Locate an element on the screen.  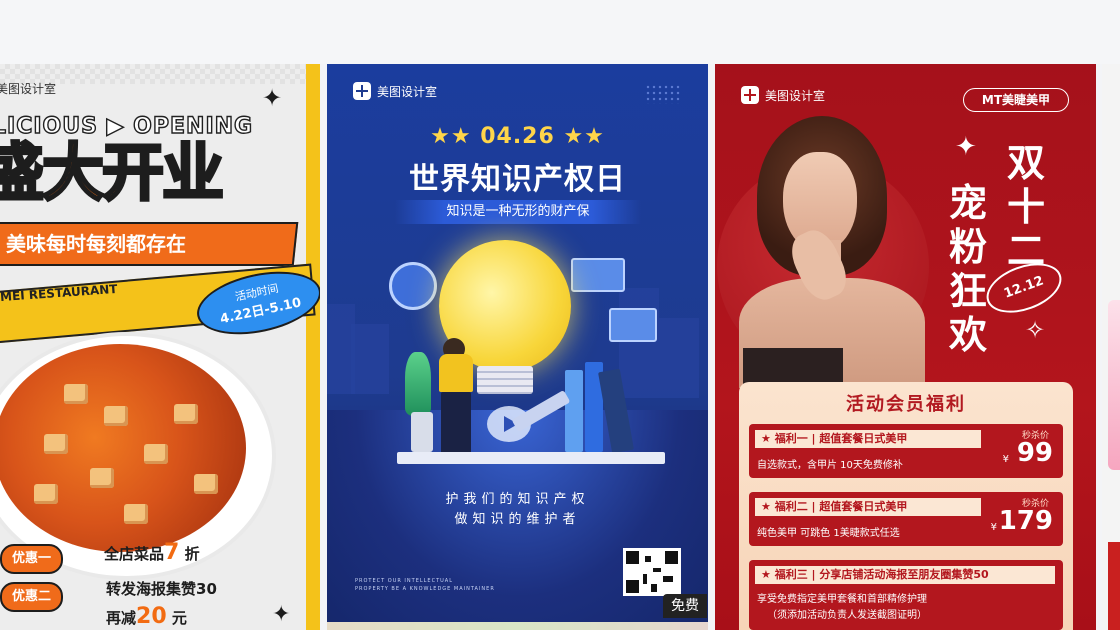
date-text: 04.26 is located at coordinates (517, 136).